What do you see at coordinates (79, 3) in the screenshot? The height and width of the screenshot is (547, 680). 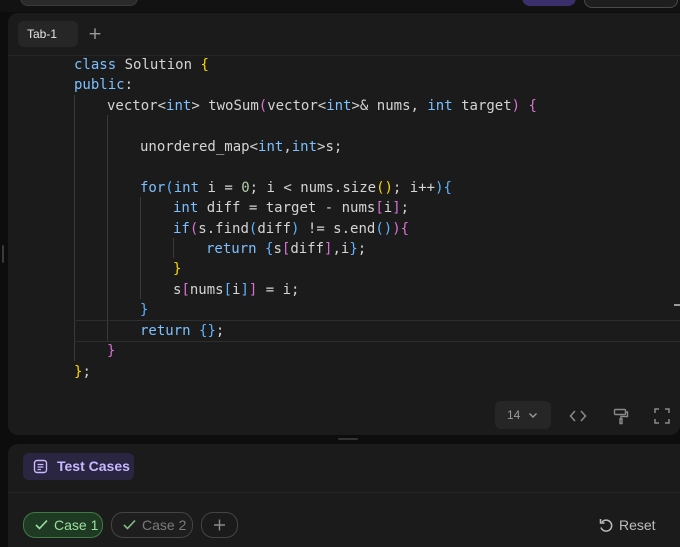 I see `top-left-control` at bounding box center [79, 3].